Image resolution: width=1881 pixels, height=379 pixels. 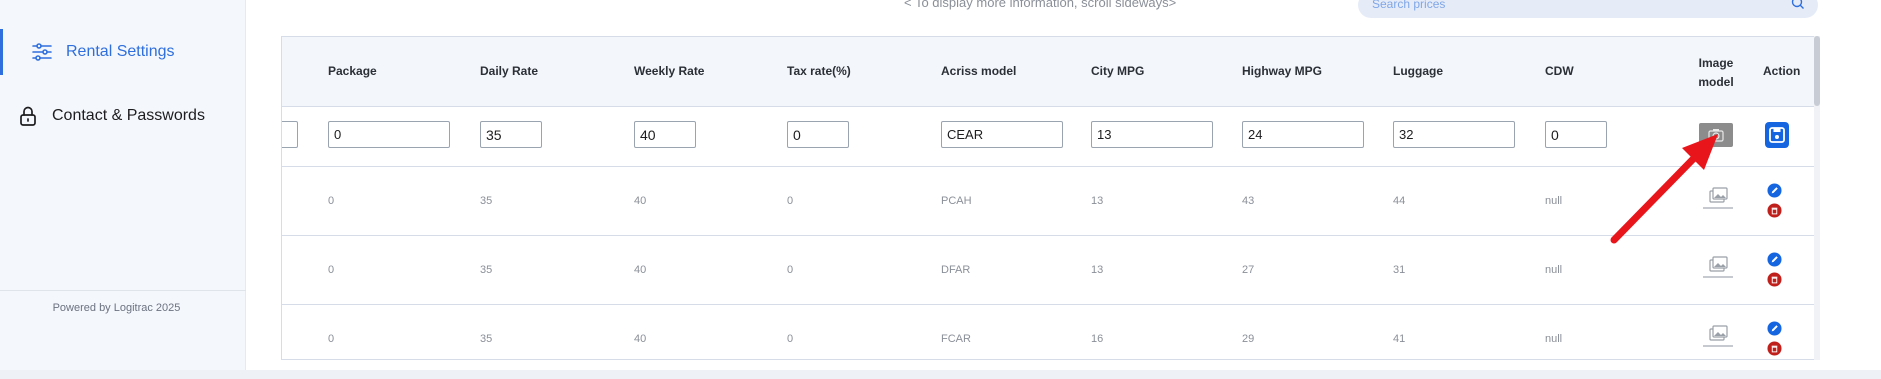 I want to click on col-image-model: Image model, so click(x=1716, y=72).